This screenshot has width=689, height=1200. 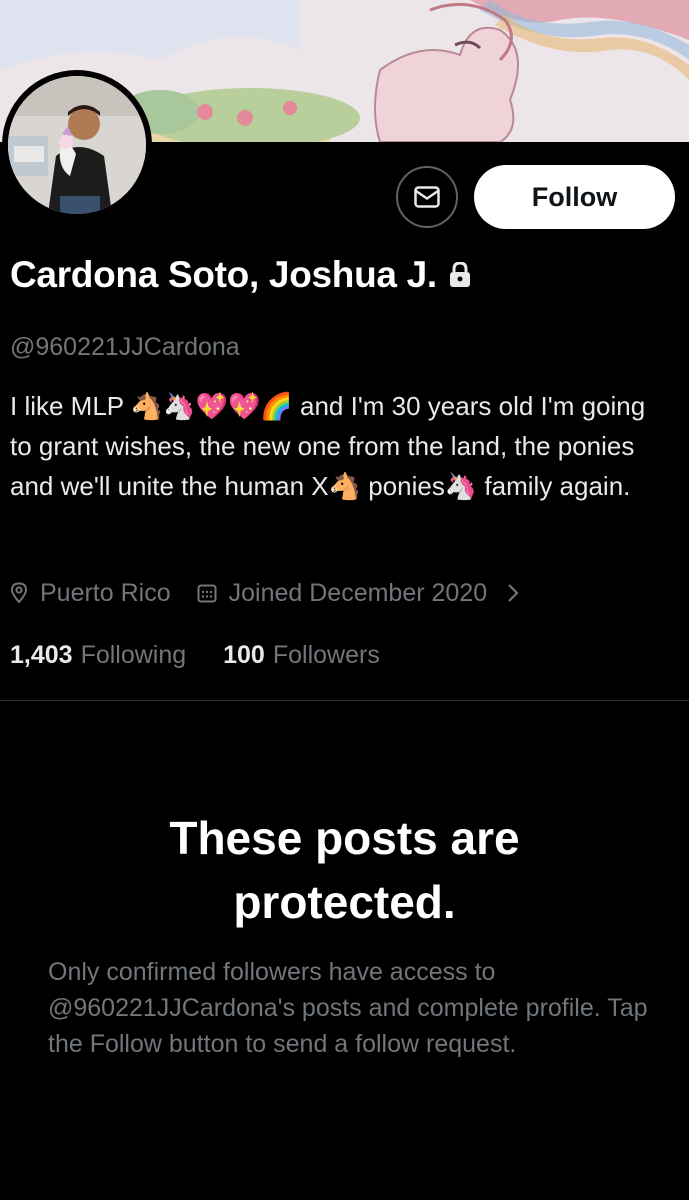 I want to click on protected-title-line2: protected., so click(x=344, y=902).